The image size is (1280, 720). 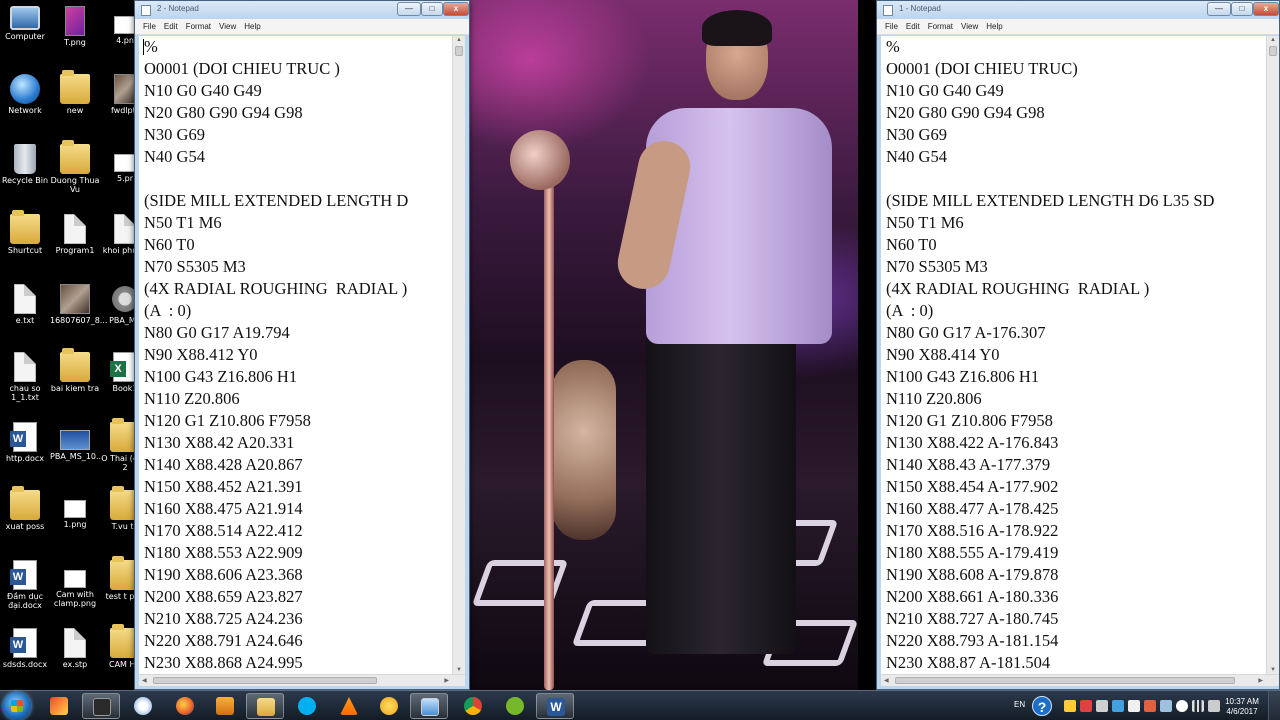 I want to click on taskbar-app-vlc, so click(x=349, y=706).